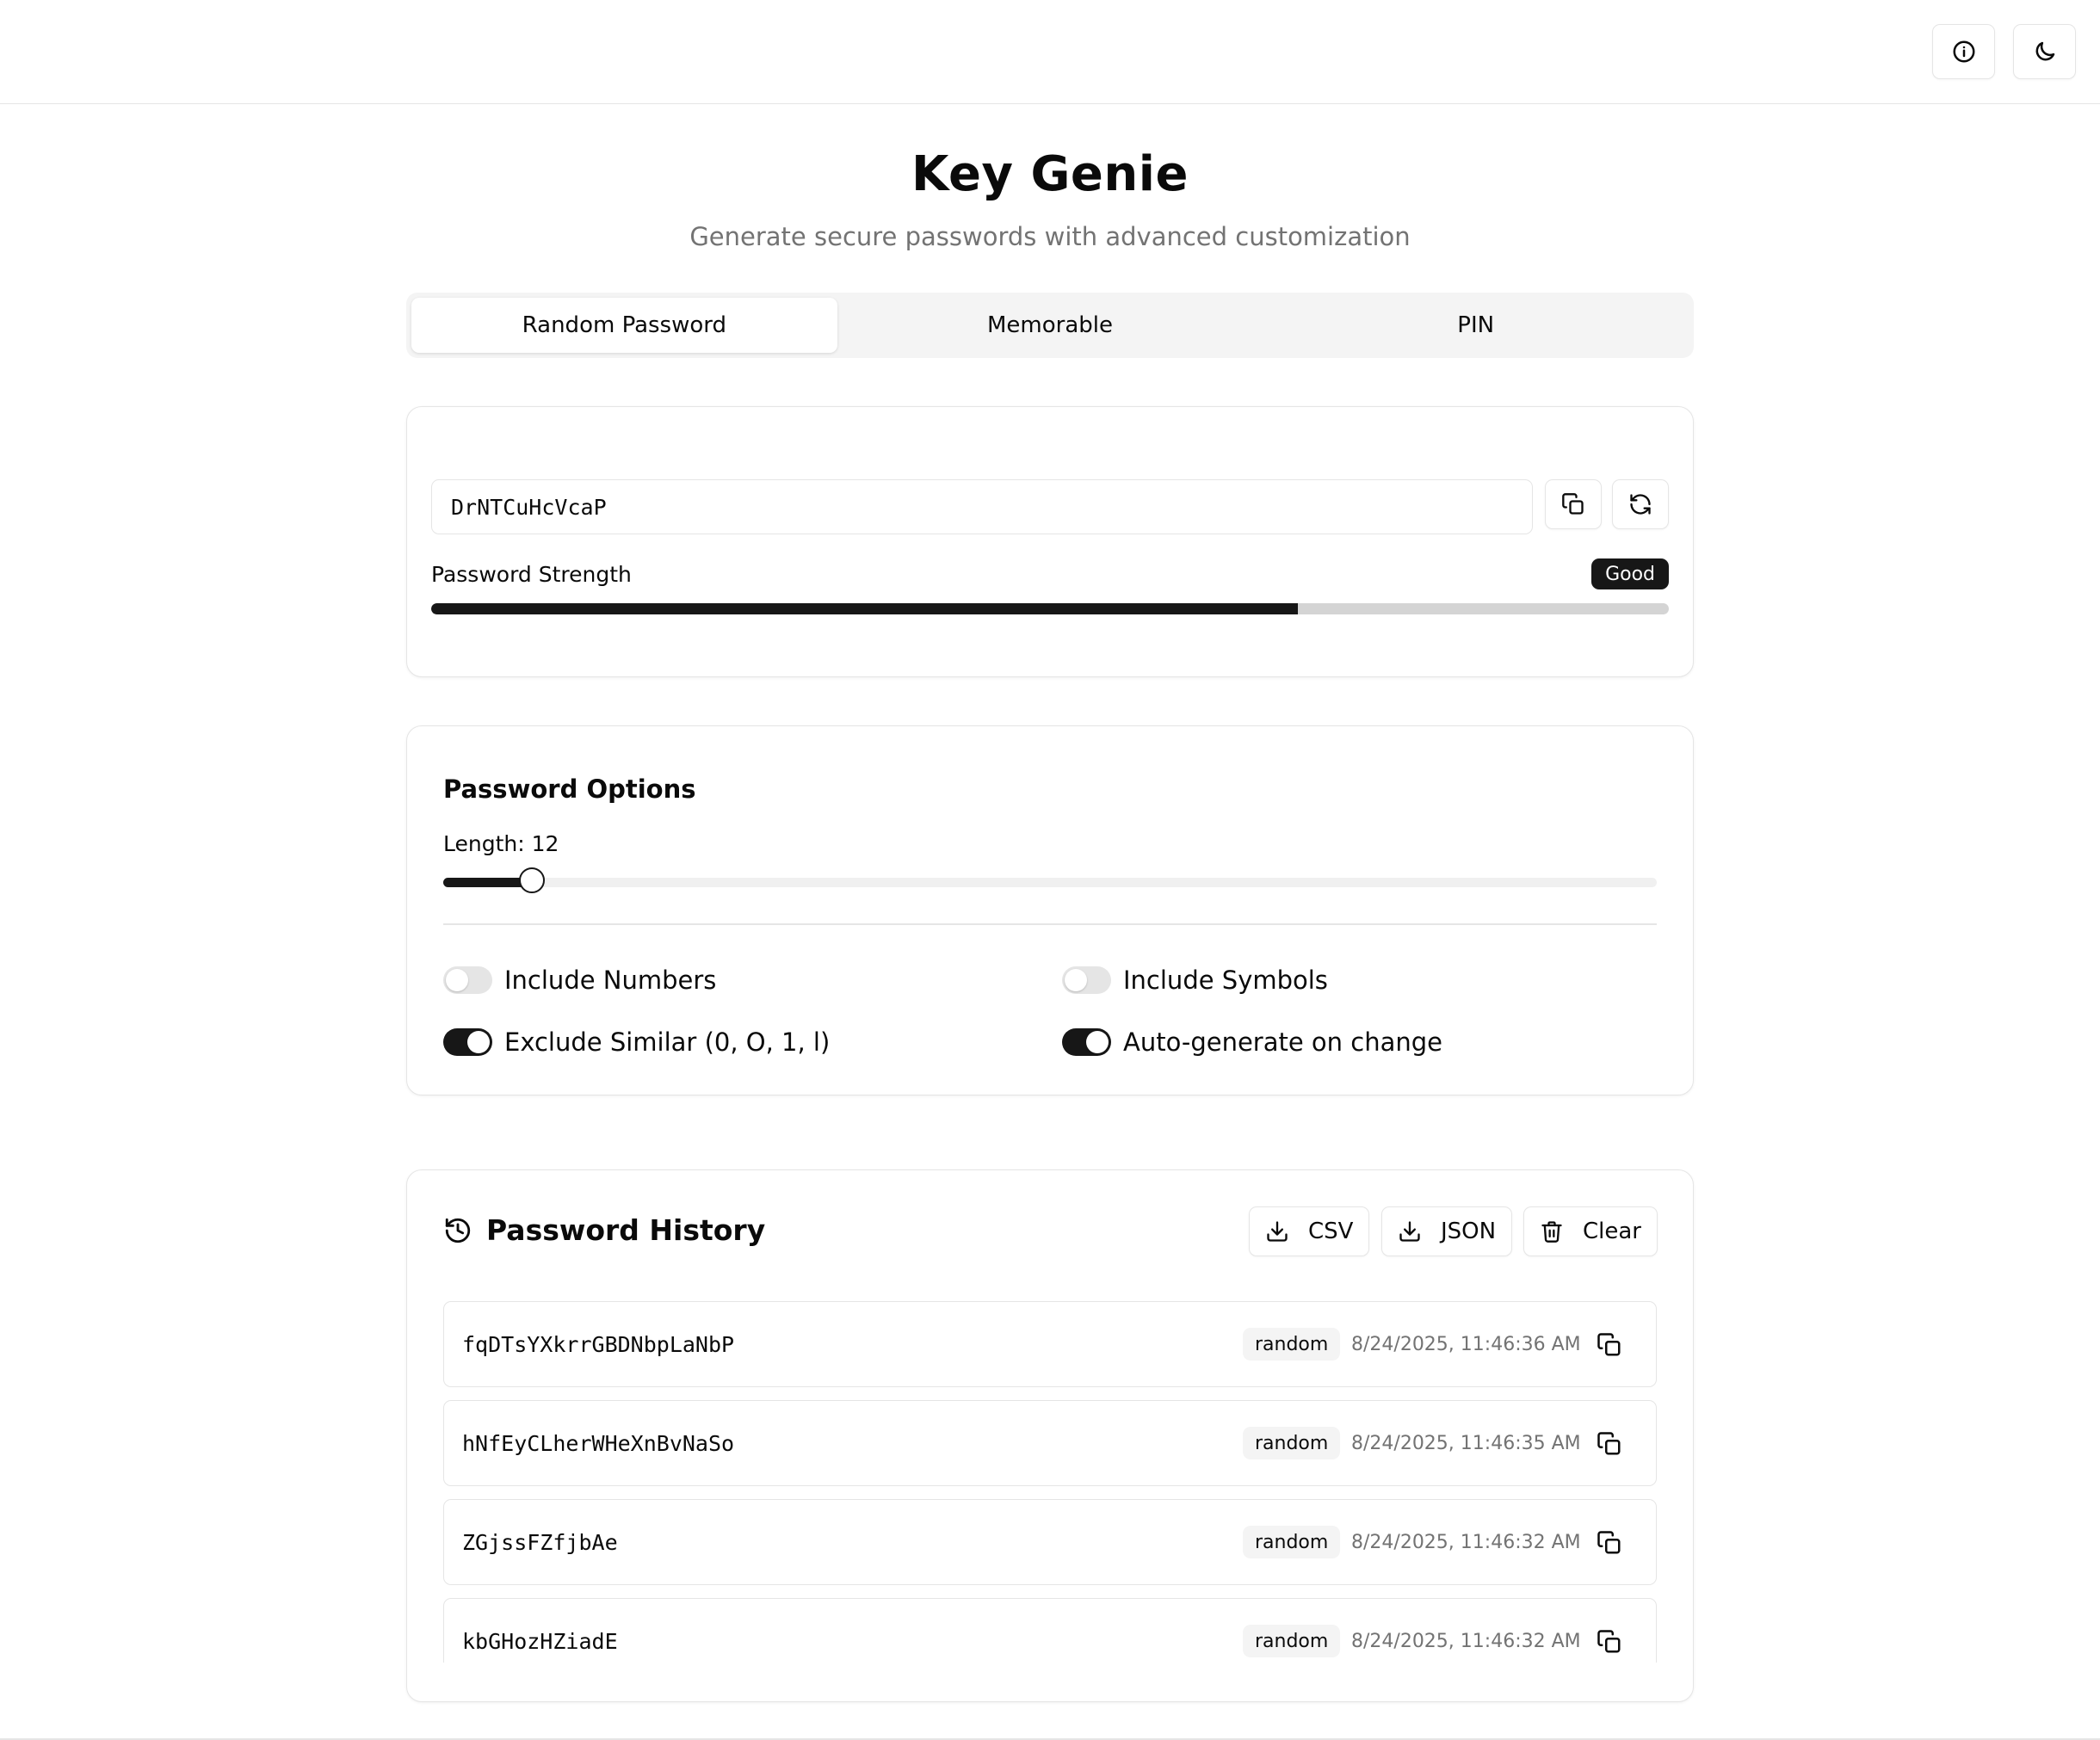 Image resolution: width=2100 pixels, height=1740 pixels. Describe the element at coordinates (667, 1042) in the screenshot. I see `exclude-similar-label: Exclude Similar (0, O, 1, l)` at that location.